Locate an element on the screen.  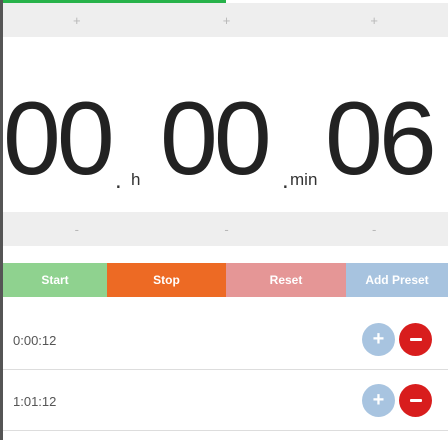
decrement-row: - - - is located at coordinates (225, 229).